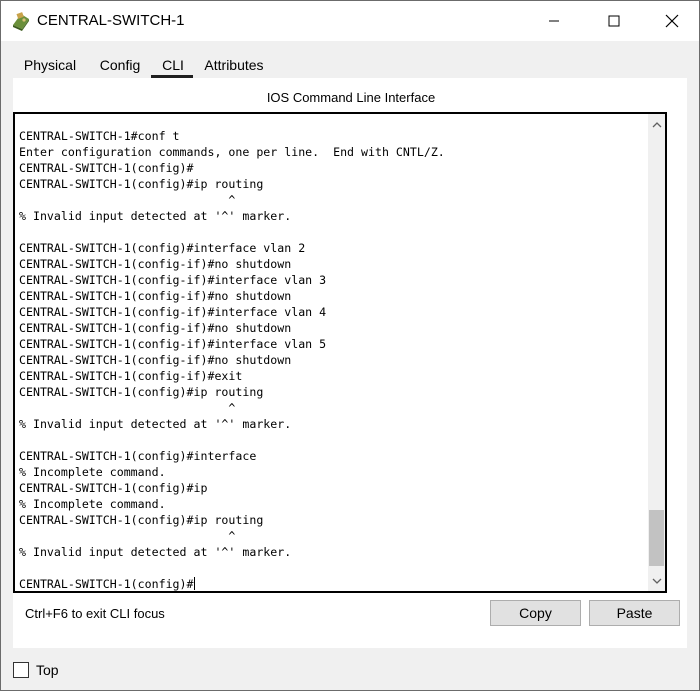 This screenshot has width=700, height=691. I want to click on minimize-button, so click(554, 21).